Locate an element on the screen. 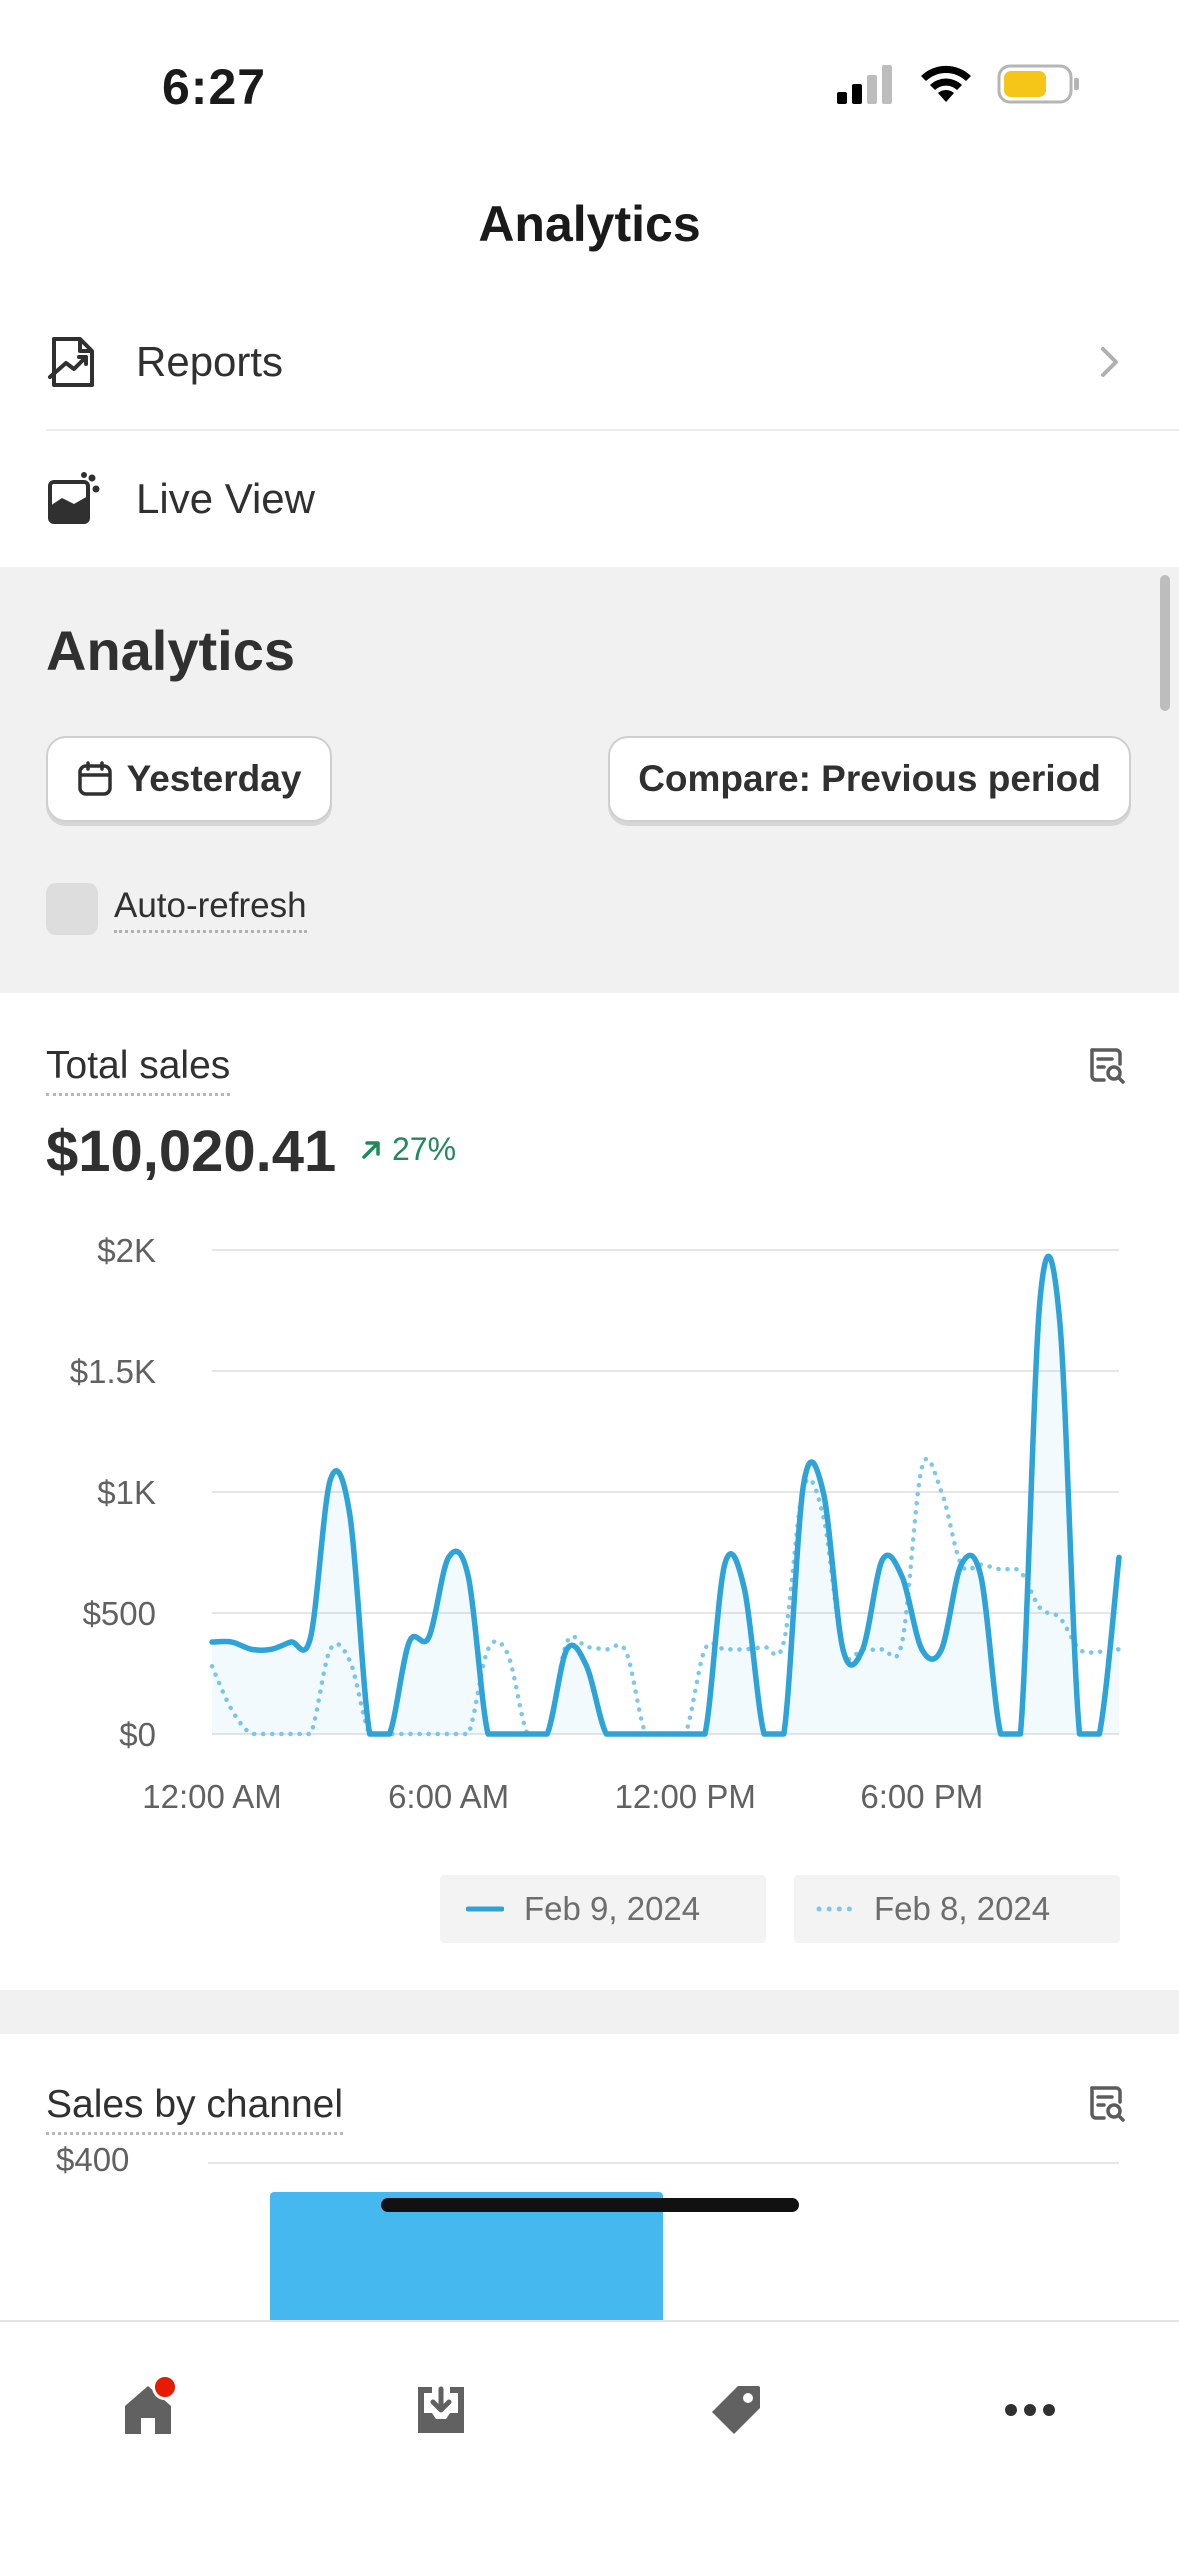  legend-item-current: Feb 9, 2024 is located at coordinates (603, 1909).